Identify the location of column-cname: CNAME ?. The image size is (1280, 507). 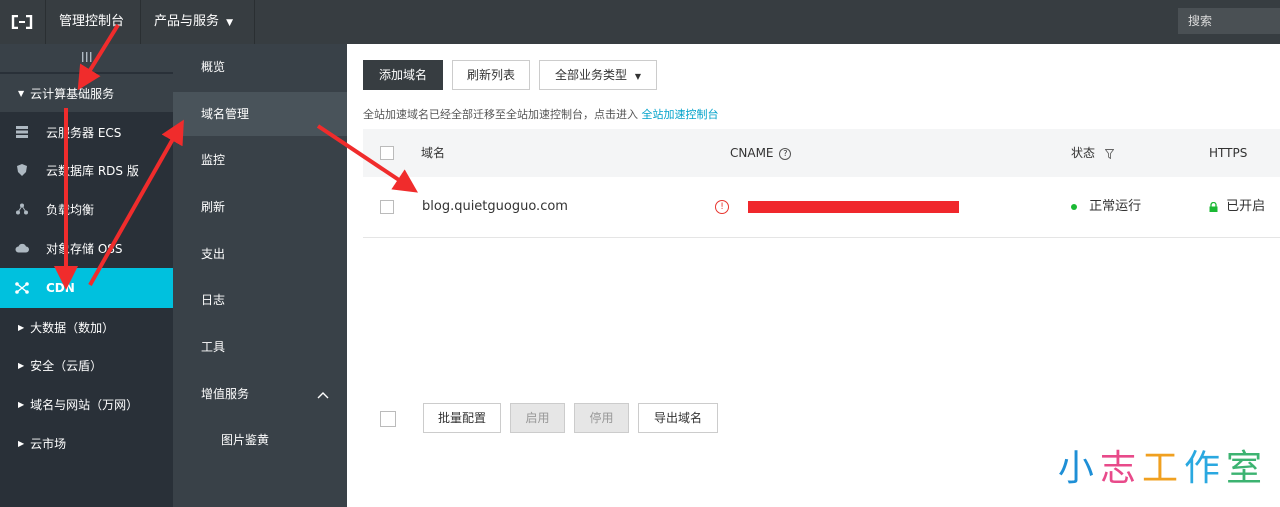
(761, 153).